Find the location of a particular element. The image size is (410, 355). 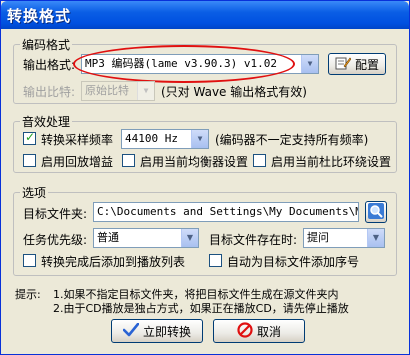

bitrate-note: (只对 Wave 输出格式有效) is located at coordinates (234, 92).